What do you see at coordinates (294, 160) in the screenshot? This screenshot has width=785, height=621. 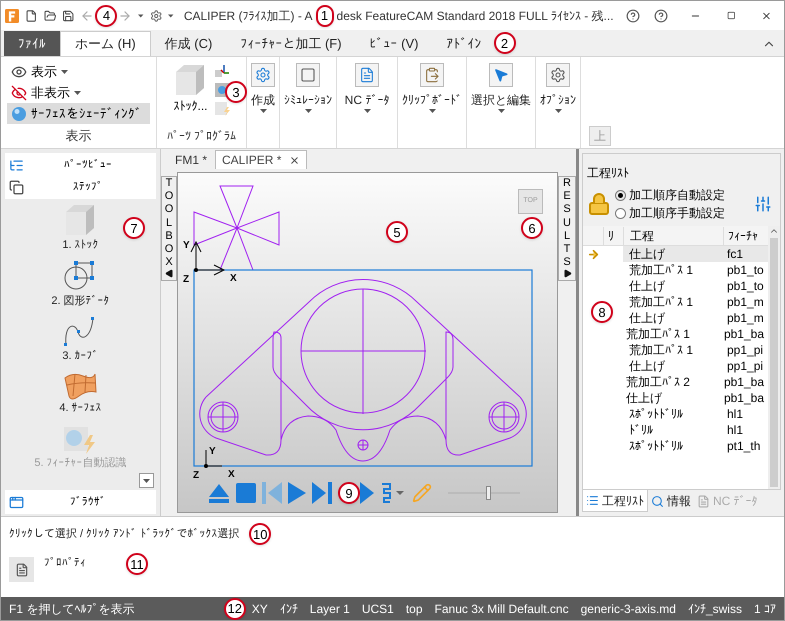 I see `close-tab-icon` at bounding box center [294, 160].